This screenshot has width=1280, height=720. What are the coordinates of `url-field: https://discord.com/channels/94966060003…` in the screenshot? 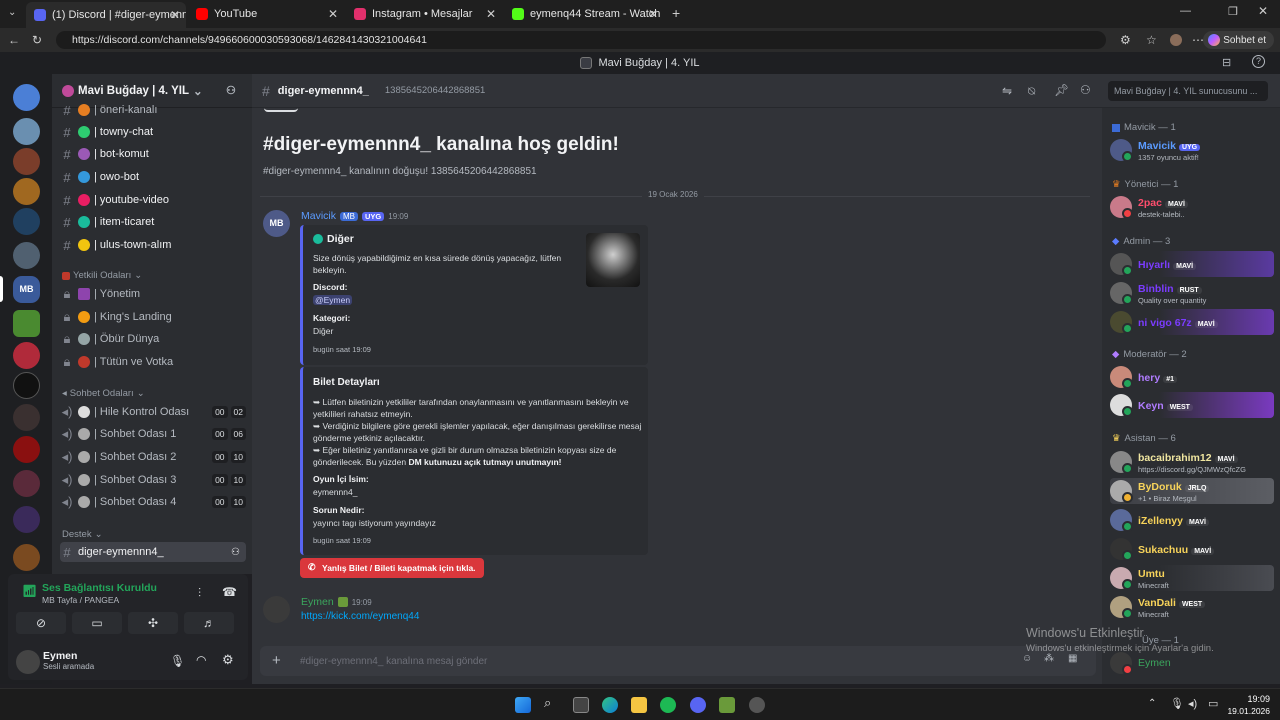 It's located at (581, 40).